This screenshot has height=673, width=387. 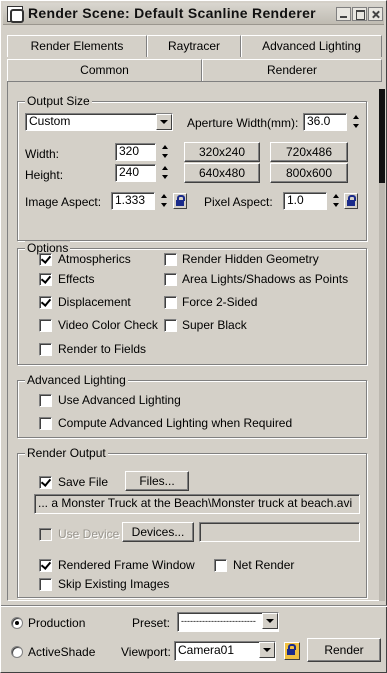 What do you see at coordinates (108, 325) in the screenshot?
I see `video-color-check-label: Video Color Check` at bounding box center [108, 325].